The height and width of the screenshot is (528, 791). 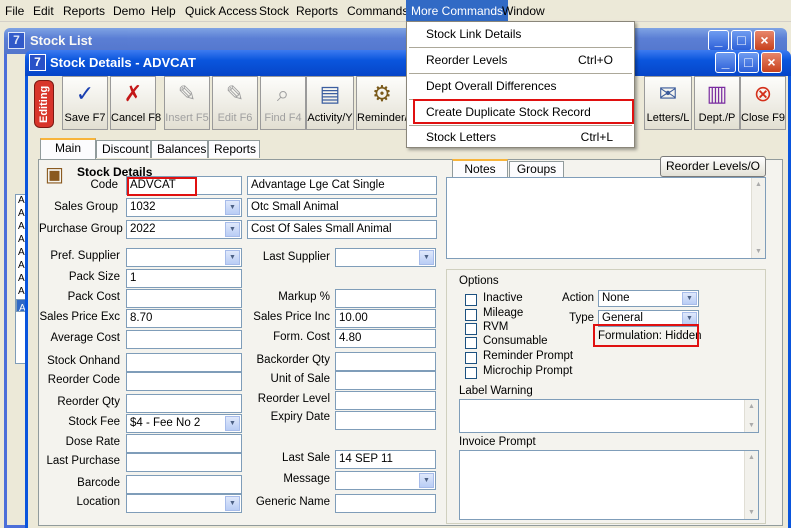 What do you see at coordinates (536, 169) in the screenshot?
I see `tab-groups: Groups` at bounding box center [536, 169].